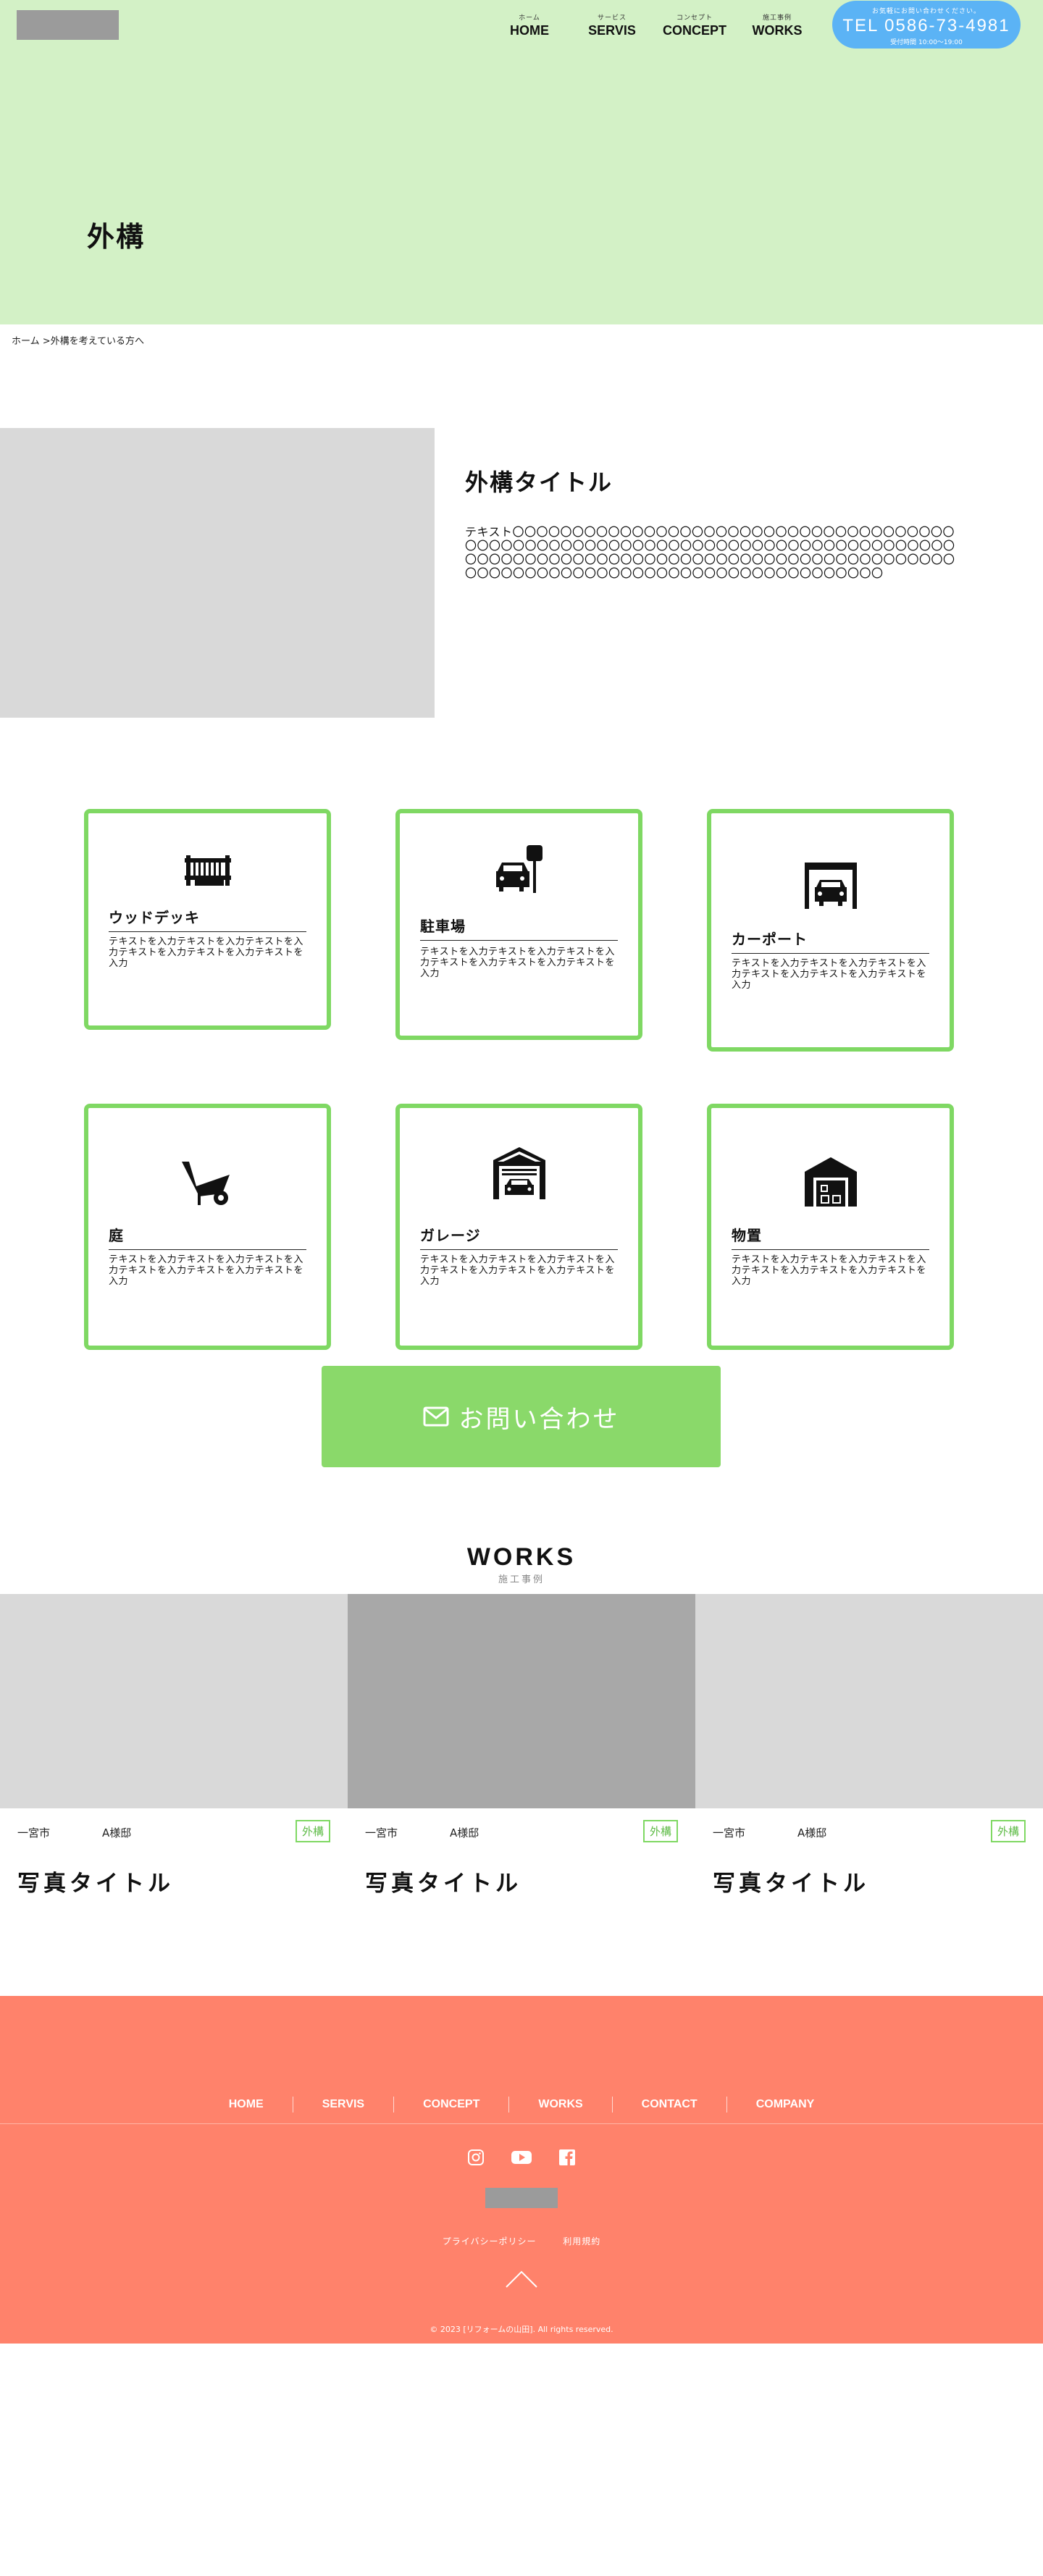 The height and width of the screenshot is (2576, 1043). I want to click on back-to-top-button, so click(521, 2280).